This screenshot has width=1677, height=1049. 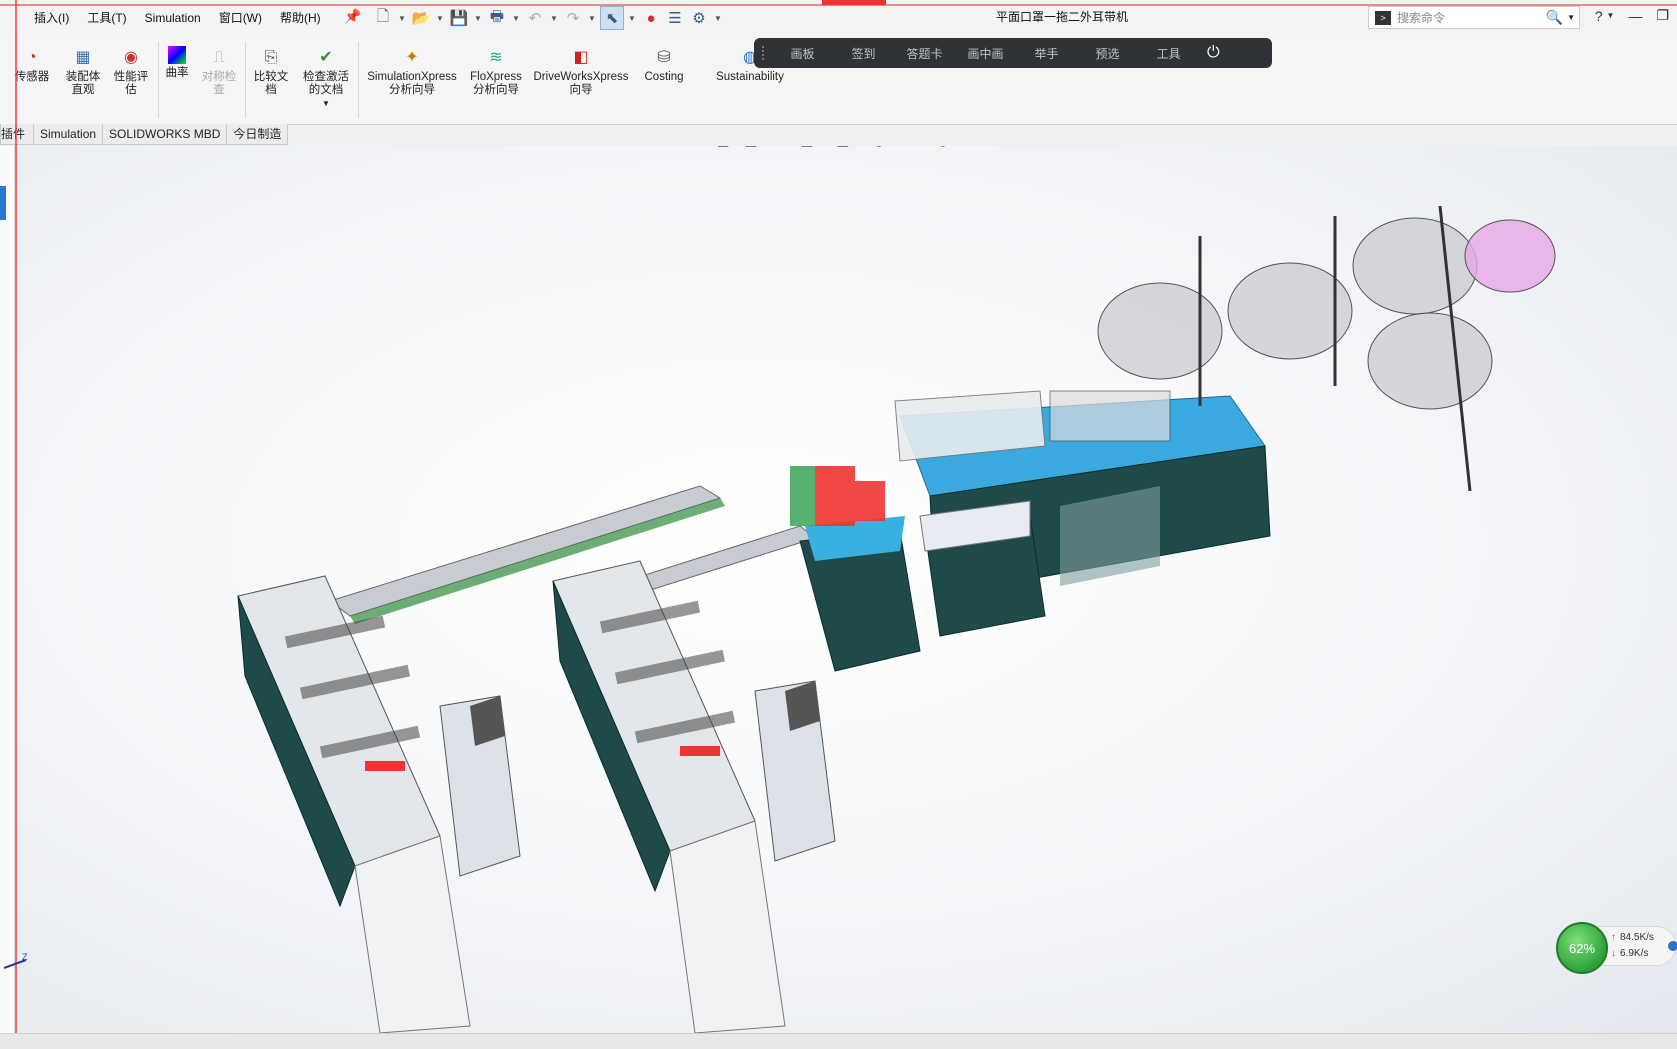 I want to click on file-properties-icon: ☰, so click(x=675, y=18).